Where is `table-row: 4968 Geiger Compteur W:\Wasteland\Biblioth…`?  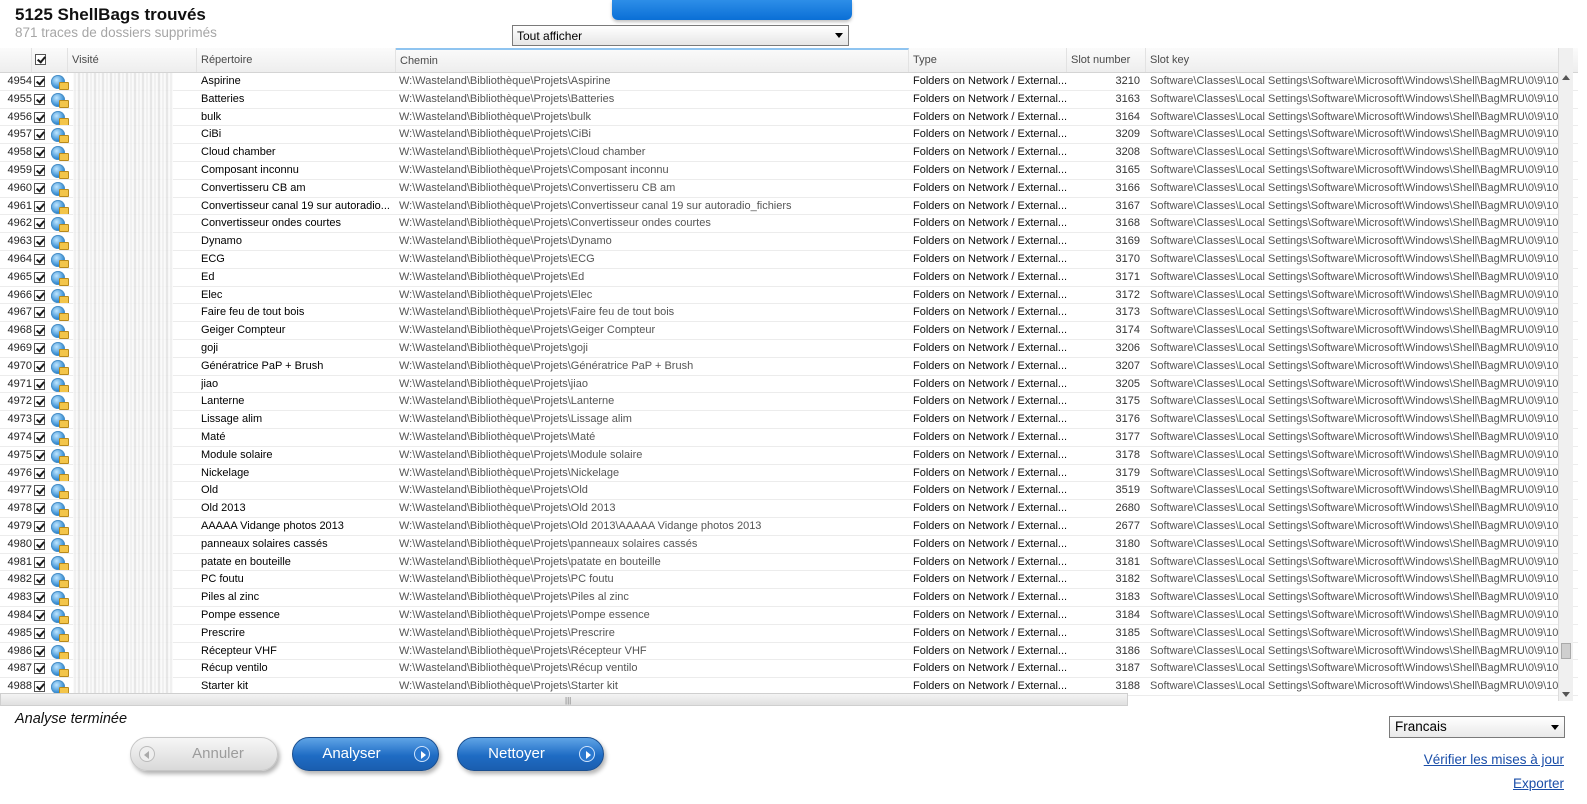
table-row: 4968 Geiger Compteur W:\Wasteland\Biblioth… is located at coordinates (789, 331).